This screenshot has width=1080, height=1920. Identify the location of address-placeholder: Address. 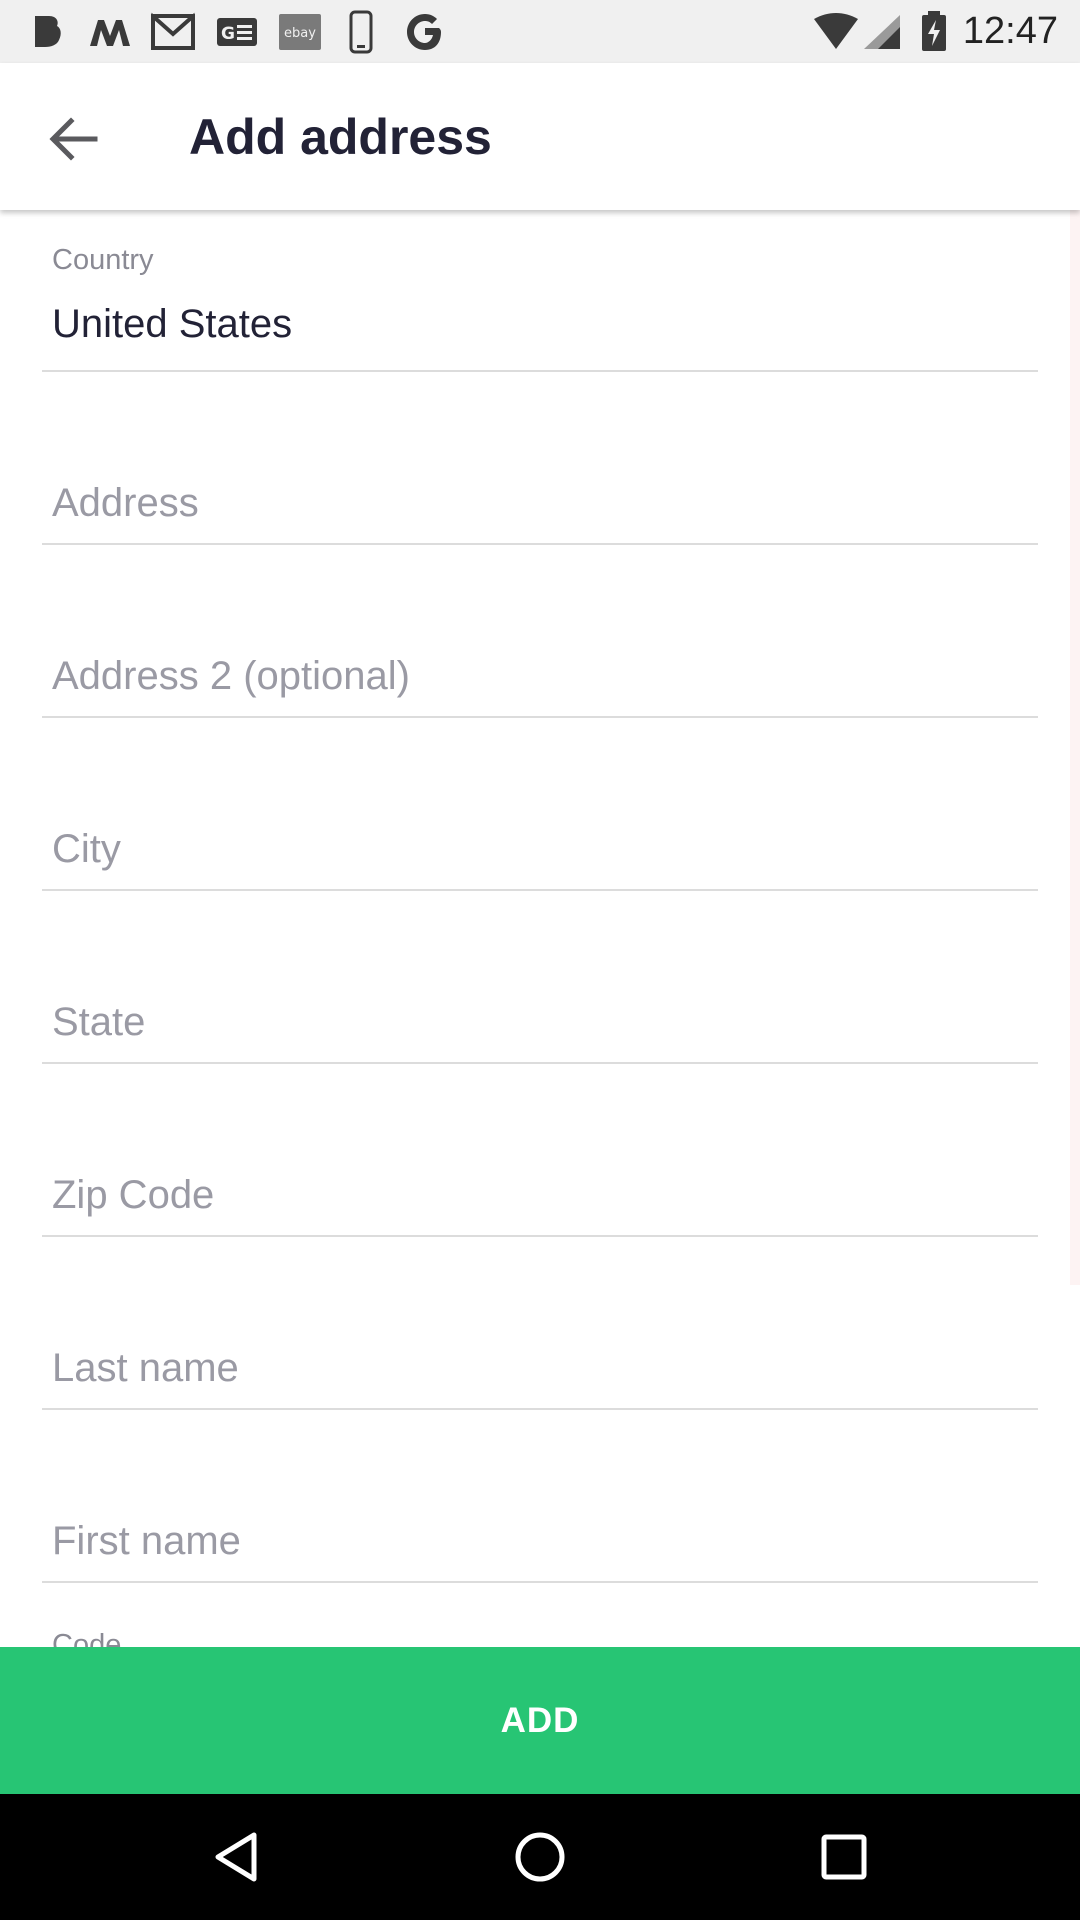
(125, 503).